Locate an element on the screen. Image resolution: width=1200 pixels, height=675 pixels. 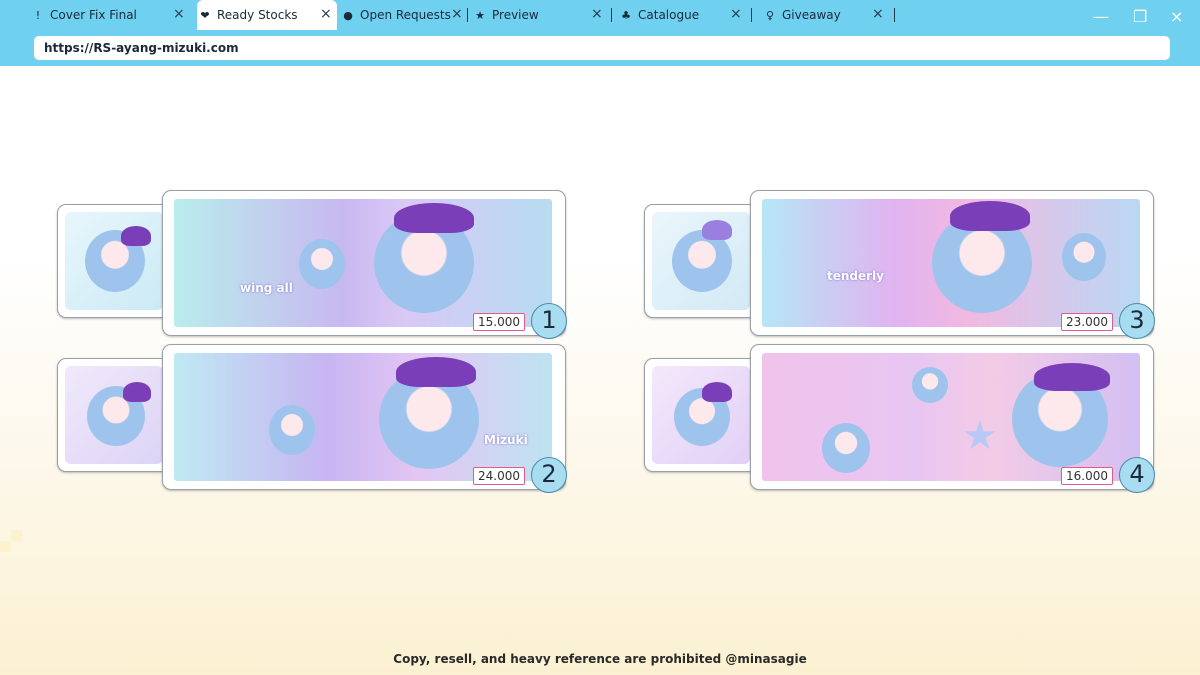
star-icon: ★ is located at coordinates (480, 15).